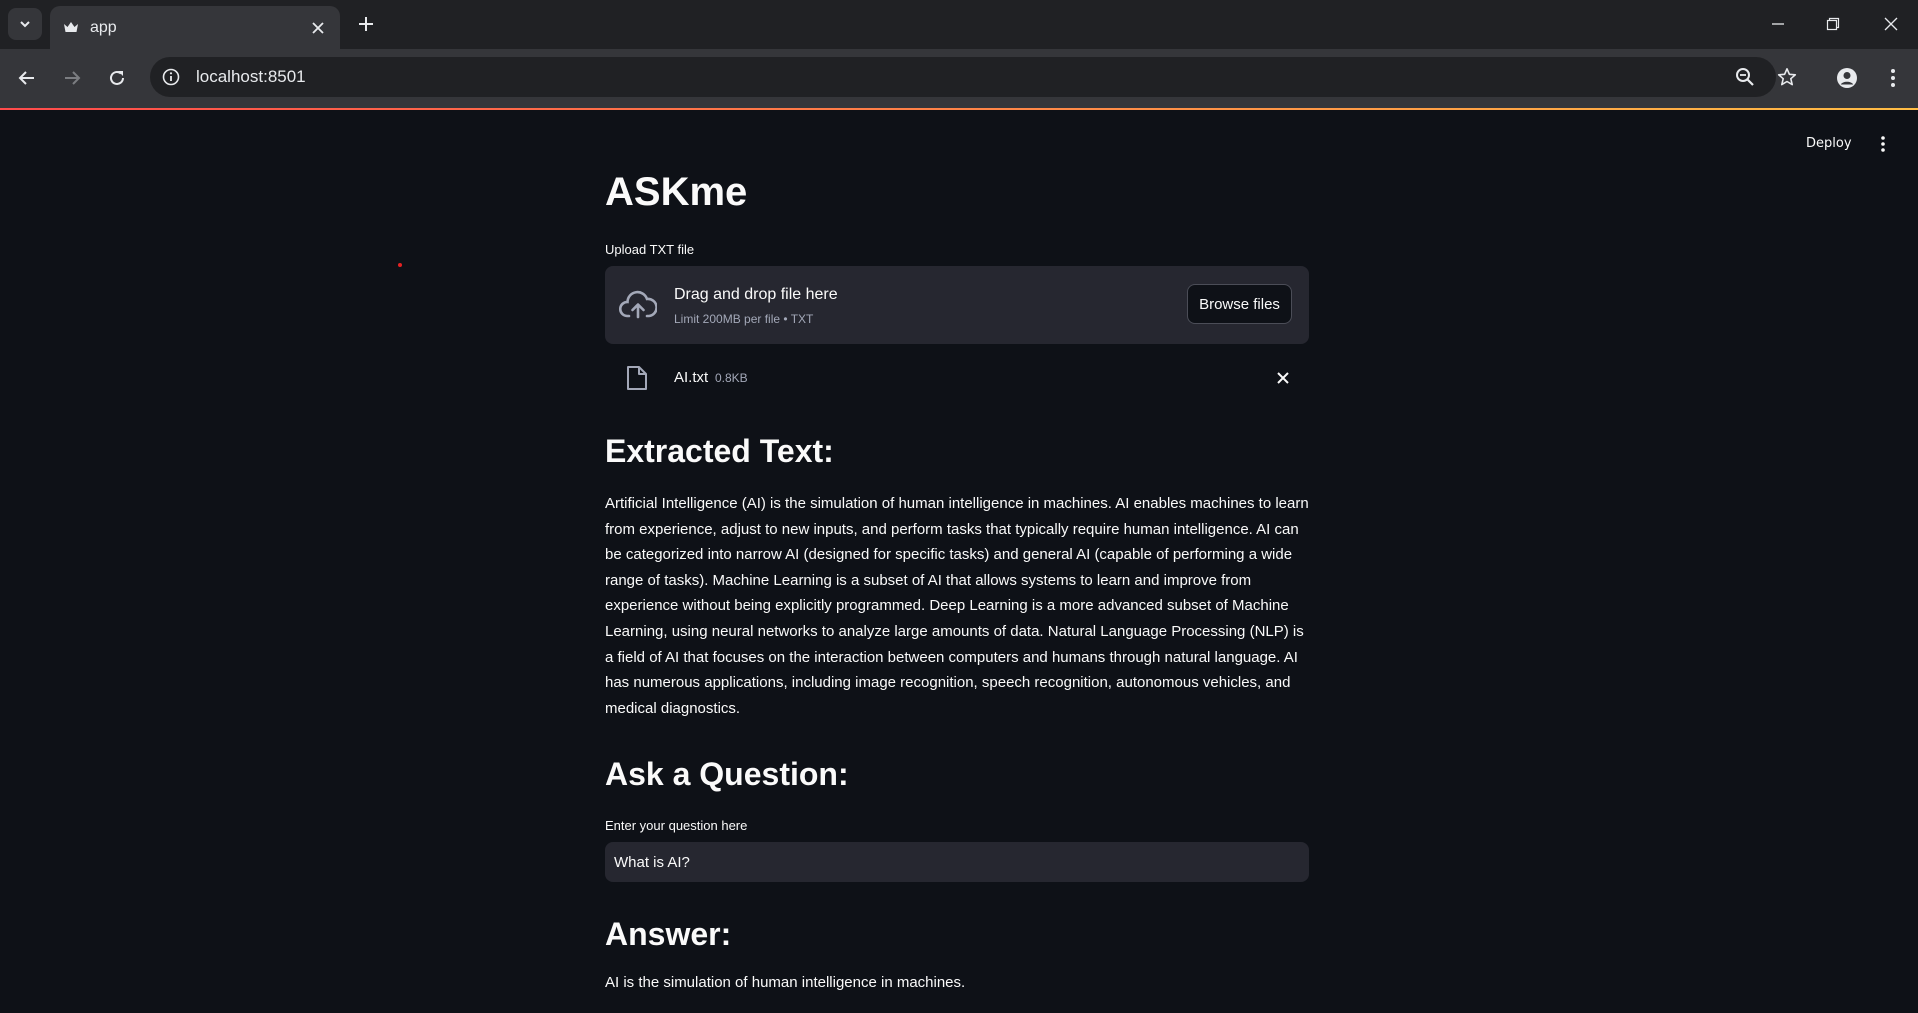  I want to click on forward-button, so click(72, 78).